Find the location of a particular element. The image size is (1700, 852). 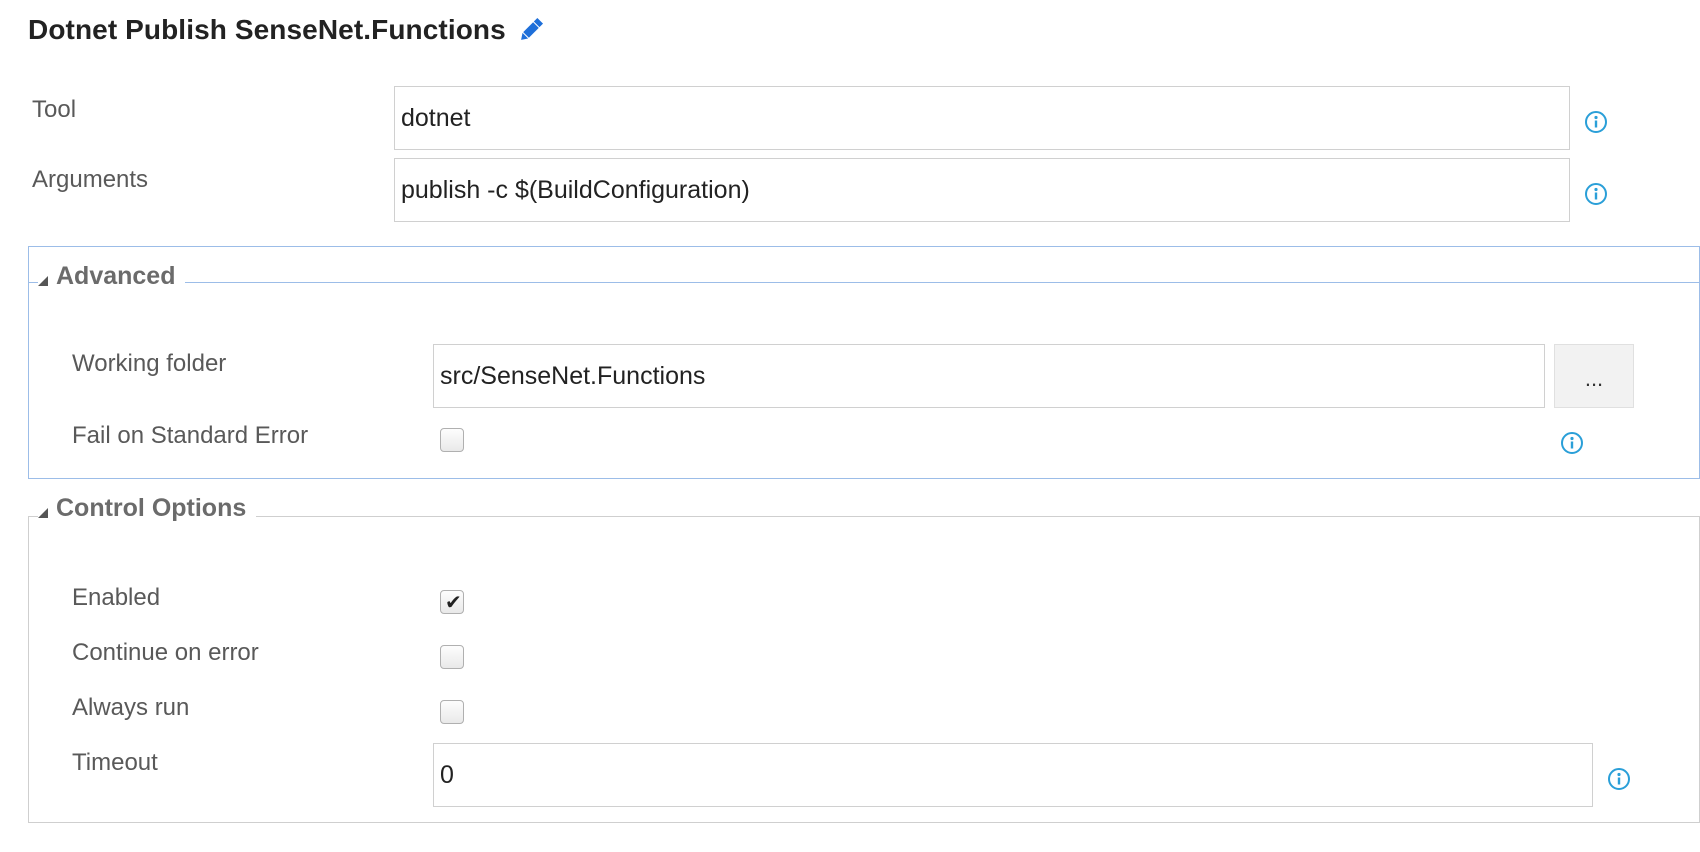

fail-on-stderr-checkbox is located at coordinates (452, 440).